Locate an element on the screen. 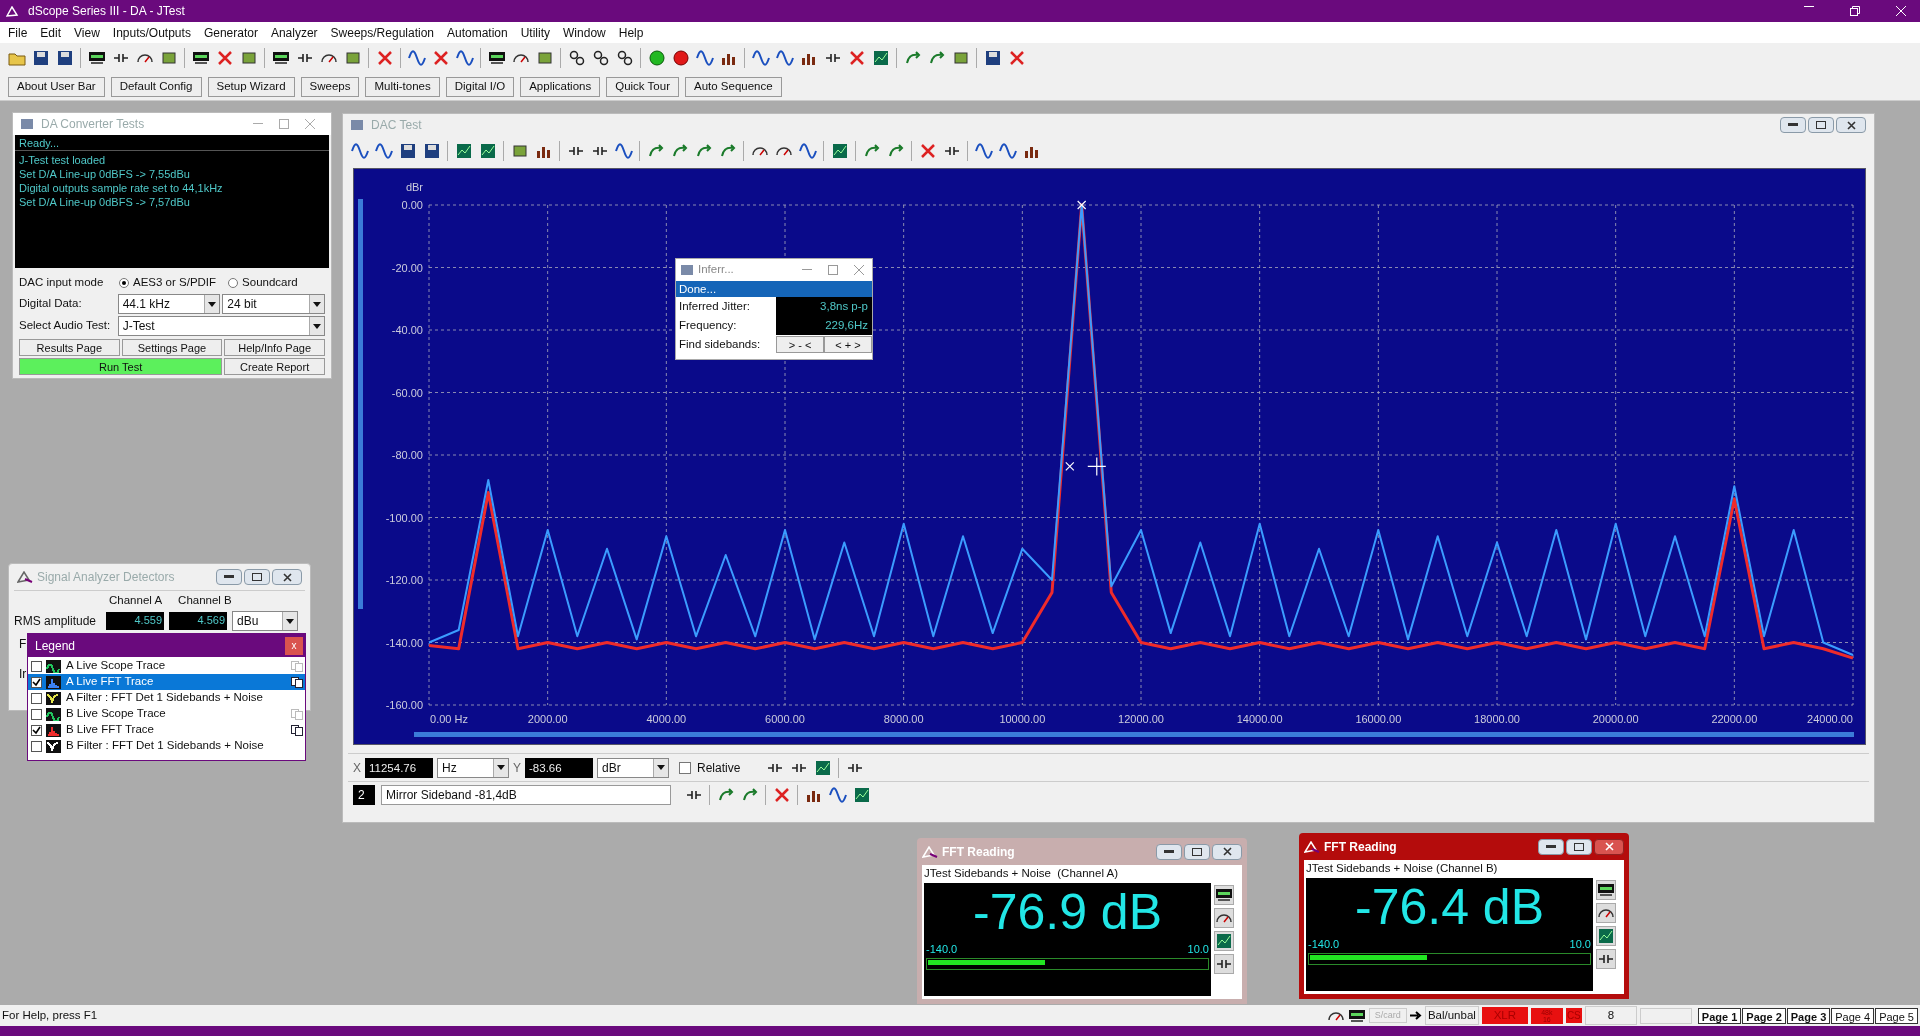 Image resolution: width=1920 pixels, height=1036 pixels. window-title: Legend is located at coordinates (55, 646).